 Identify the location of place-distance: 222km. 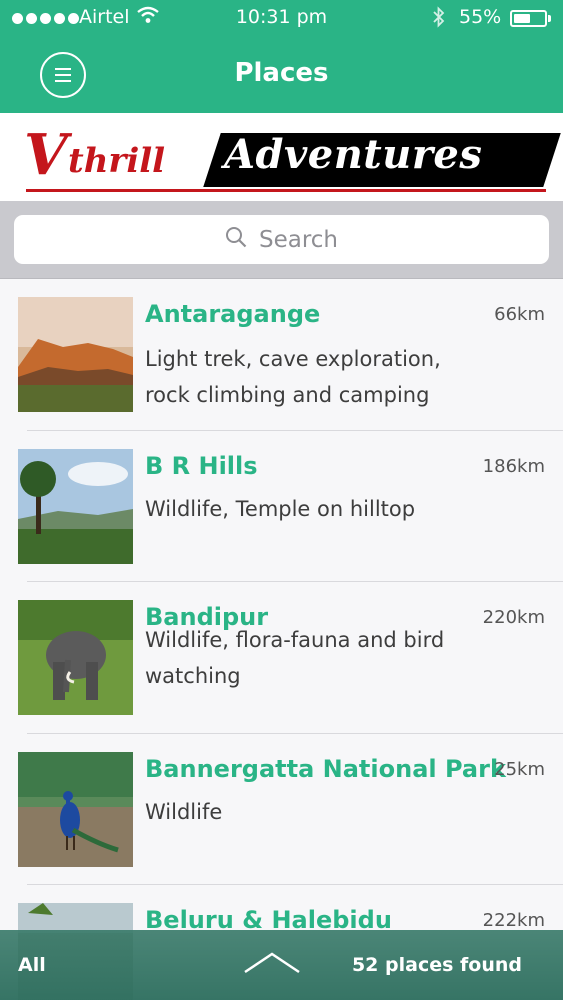
(513, 920).